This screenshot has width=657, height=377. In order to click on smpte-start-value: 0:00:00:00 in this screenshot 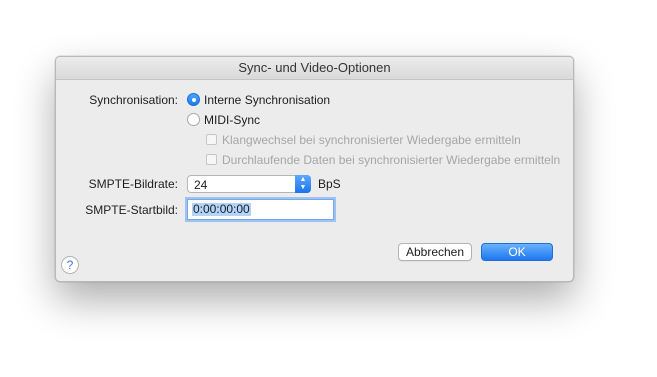, I will do `click(221, 209)`.